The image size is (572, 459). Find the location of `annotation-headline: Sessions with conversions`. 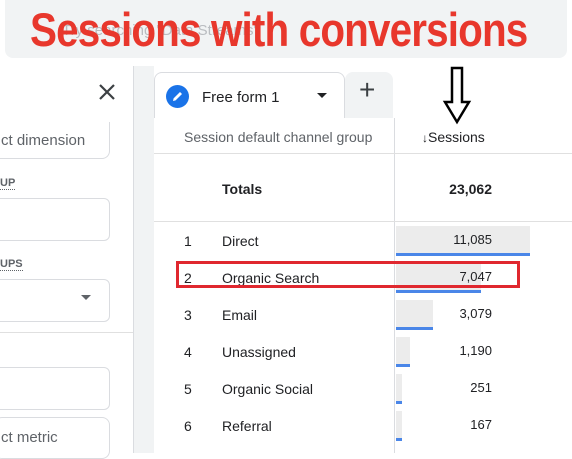

annotation-headline: Sessions with conversions is located at coordinates (279, 29).